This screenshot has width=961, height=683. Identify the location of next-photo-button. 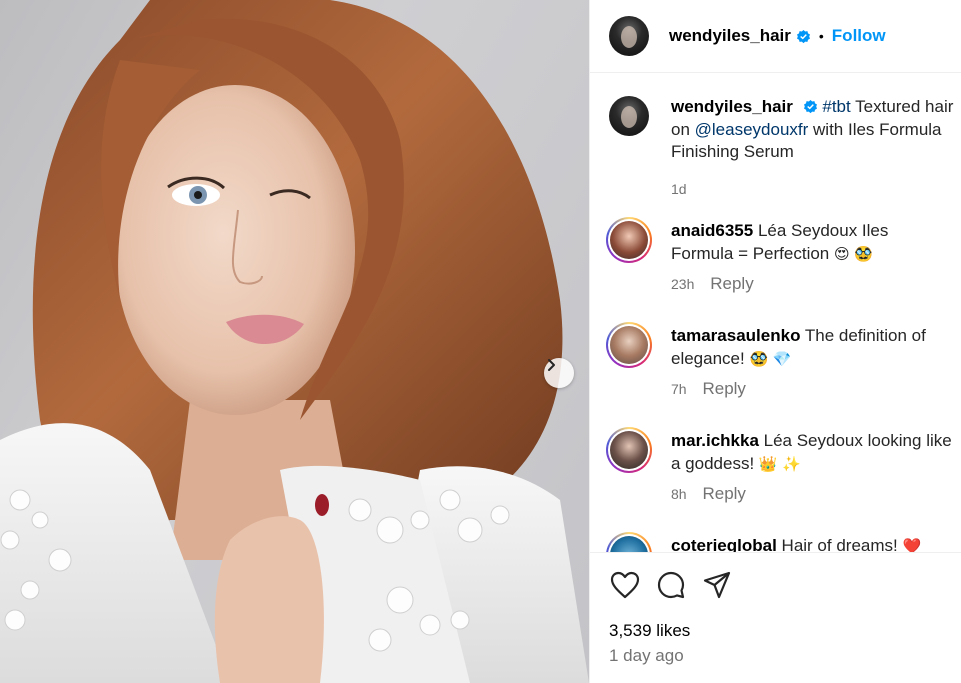
(559, 373).